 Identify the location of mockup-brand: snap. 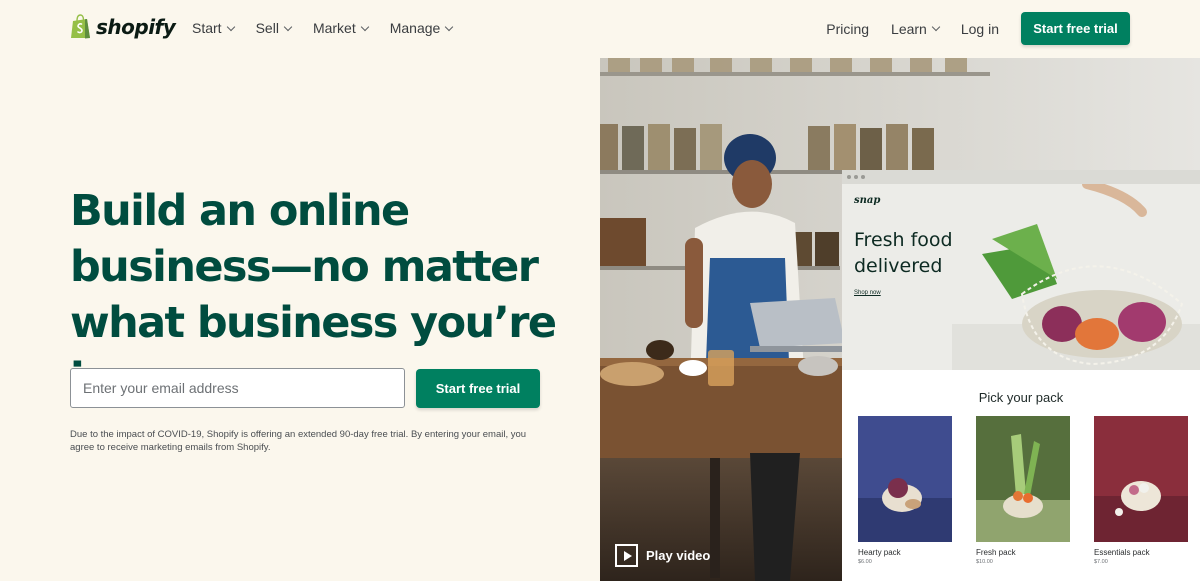
(867, 200).